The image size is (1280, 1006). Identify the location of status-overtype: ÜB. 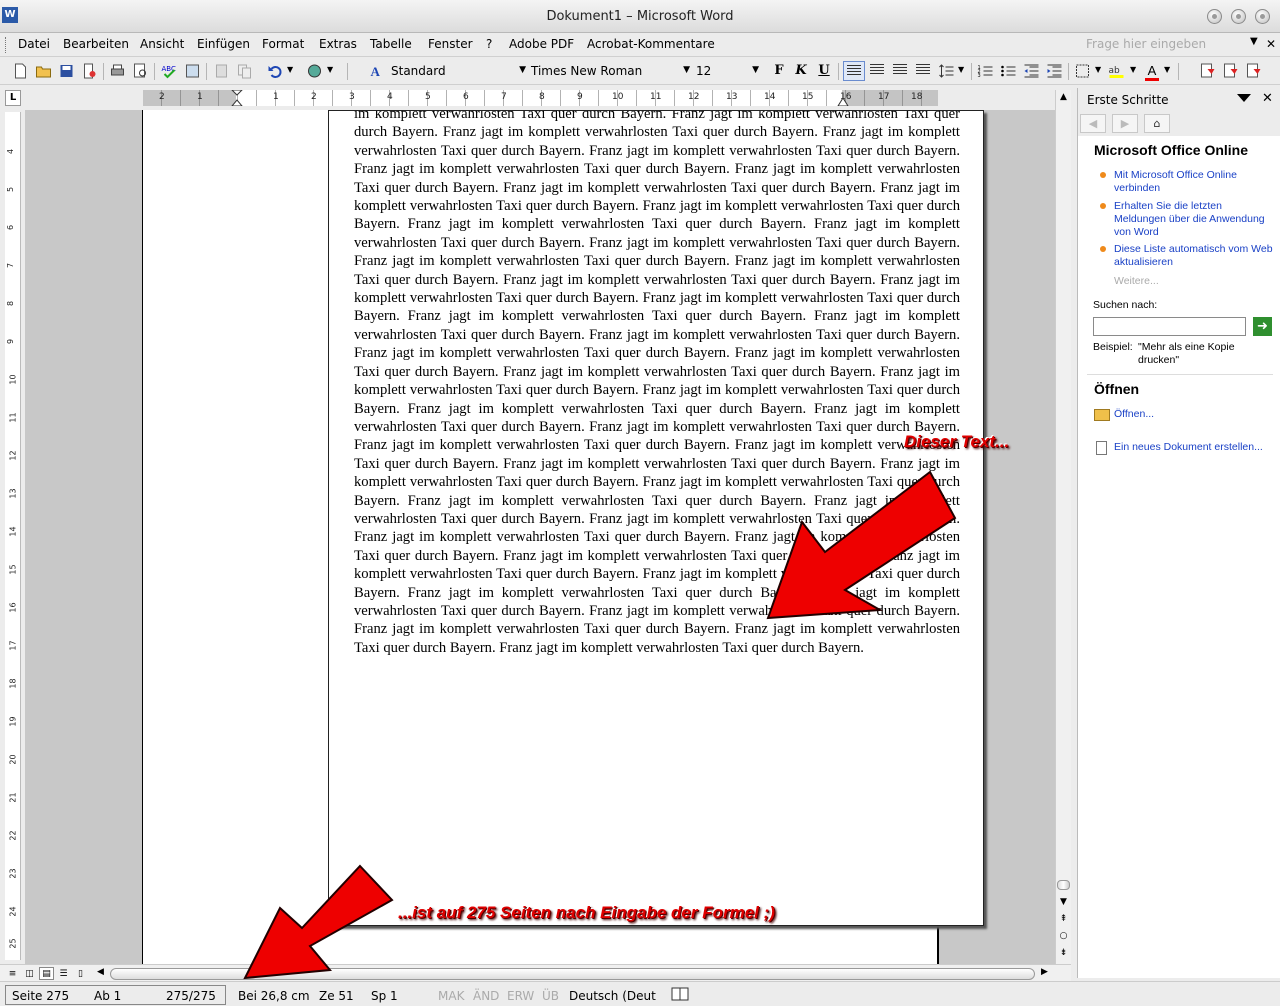
(550, 996).